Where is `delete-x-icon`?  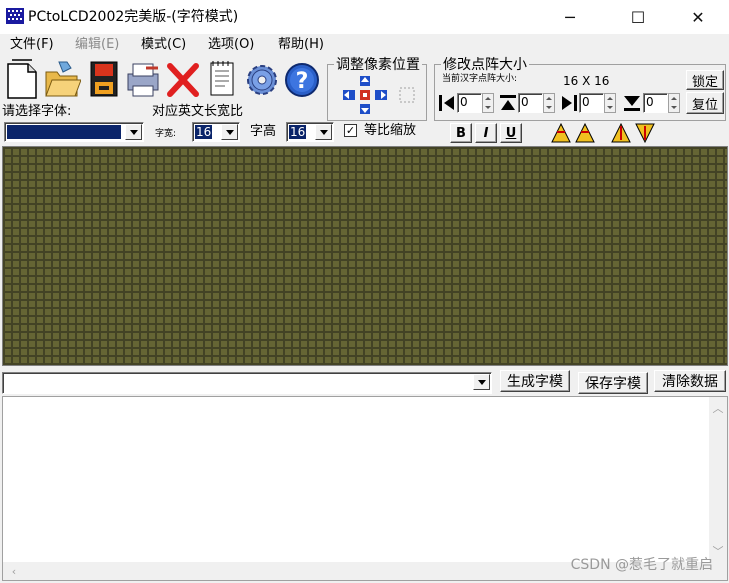
delete-x-icon is located at coordinates (183, 79).